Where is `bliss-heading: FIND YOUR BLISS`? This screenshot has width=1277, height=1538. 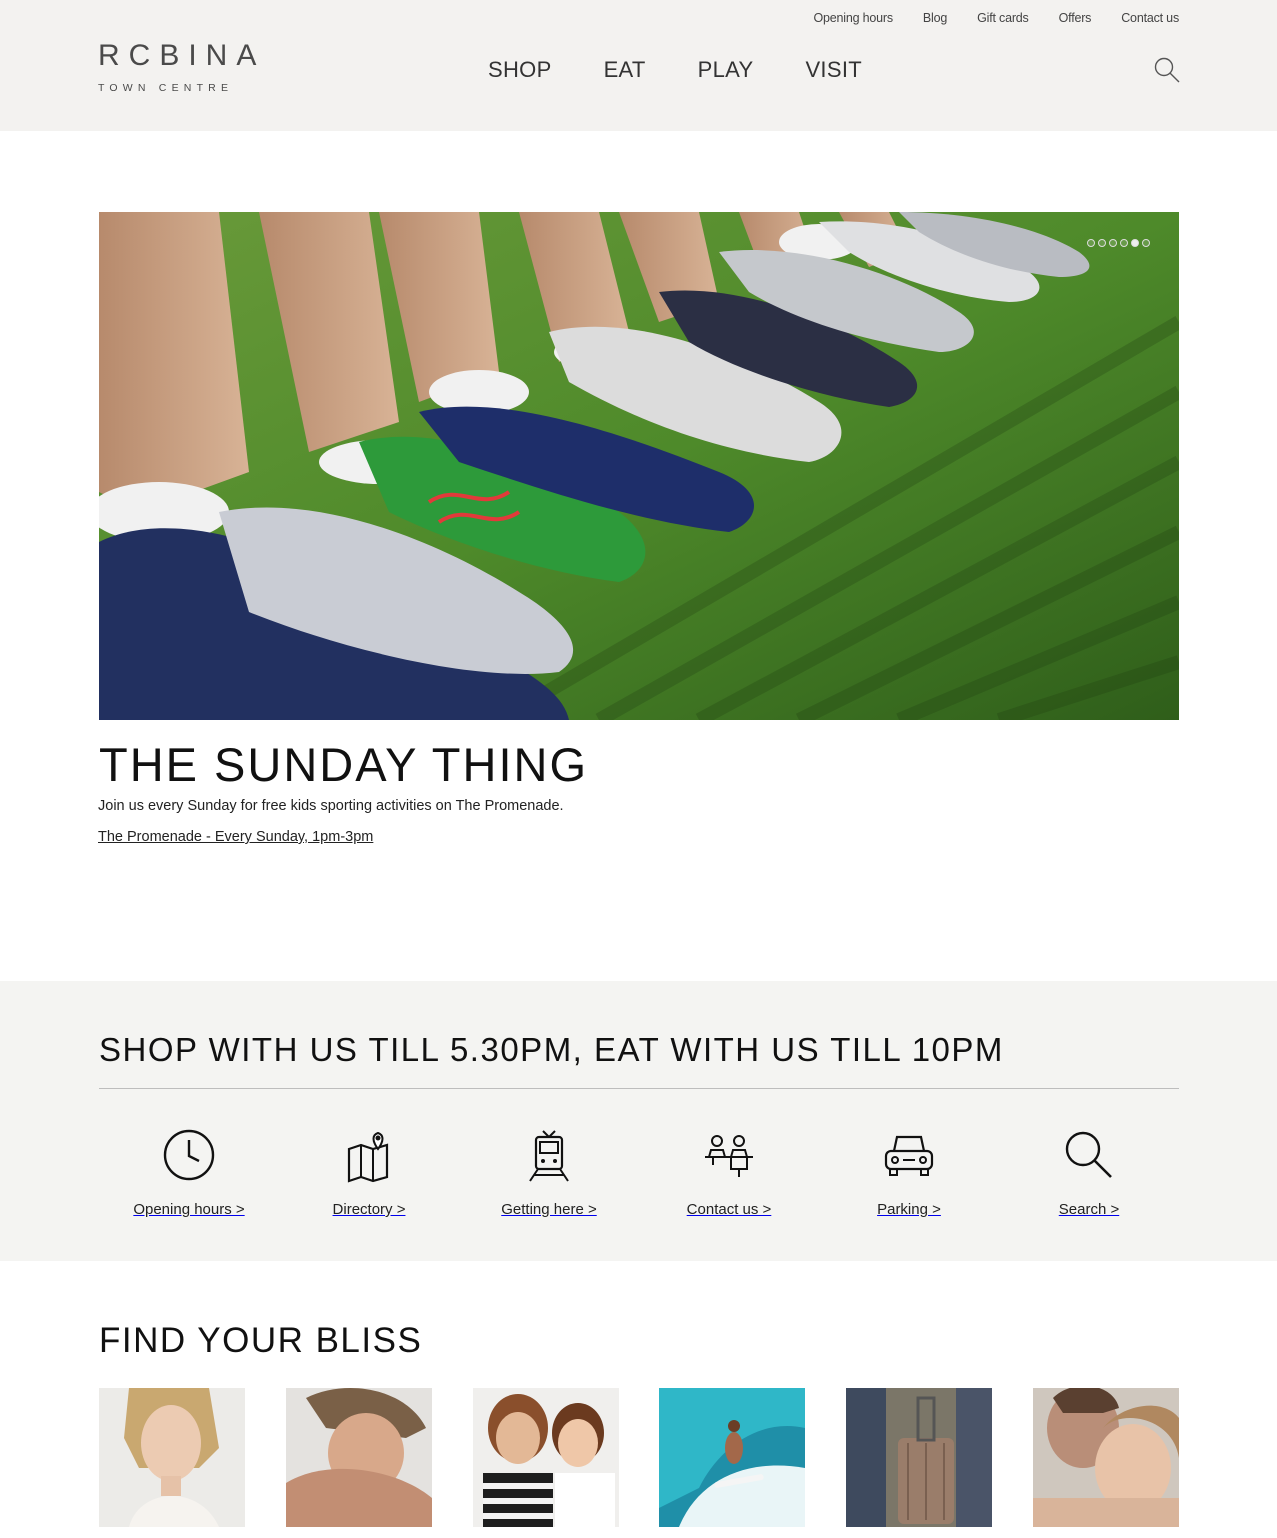 bliss-heading: FIND YOUR BLISS is located at coordinates (261, 1340).